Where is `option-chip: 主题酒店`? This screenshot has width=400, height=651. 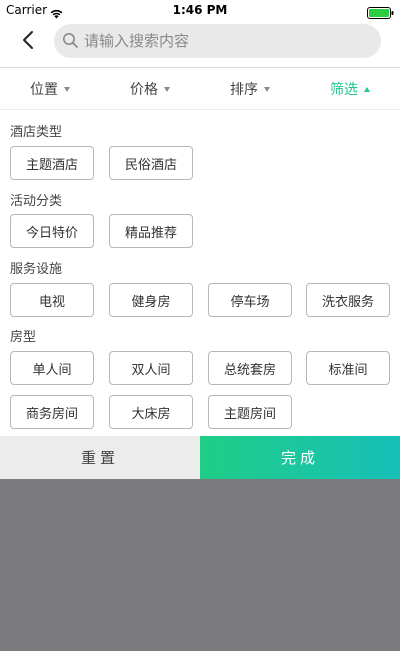 option-chip: 主题酒店 is located at coordinates (52, 163).